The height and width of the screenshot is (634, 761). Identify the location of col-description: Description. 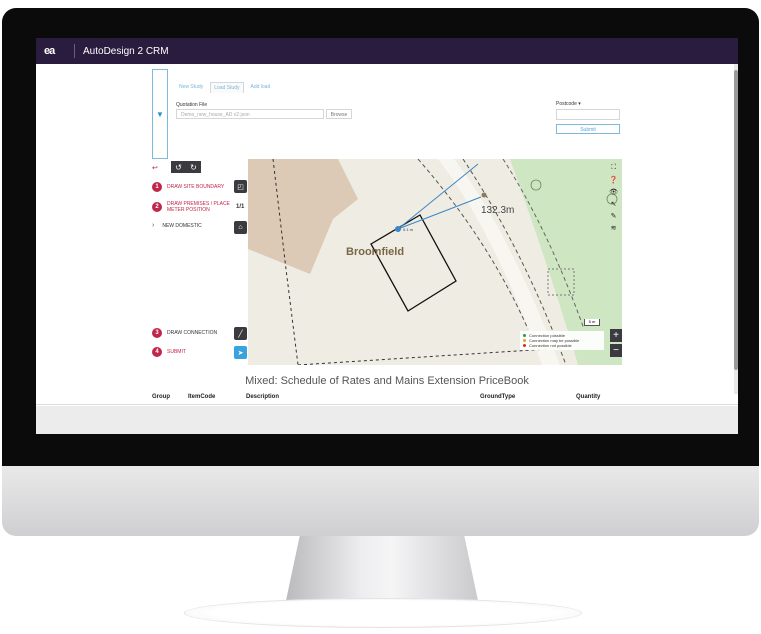
(262, 397).